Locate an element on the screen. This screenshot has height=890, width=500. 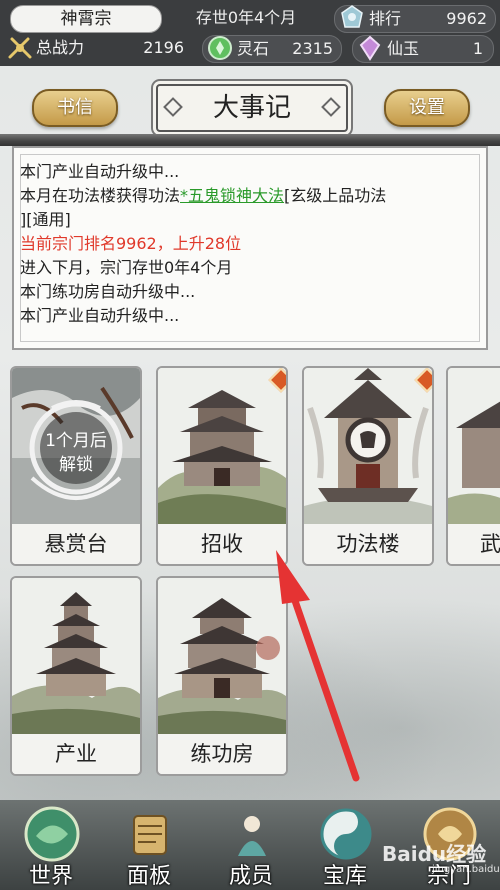
skill-pavilion-image is located at coordinates (368, 447).